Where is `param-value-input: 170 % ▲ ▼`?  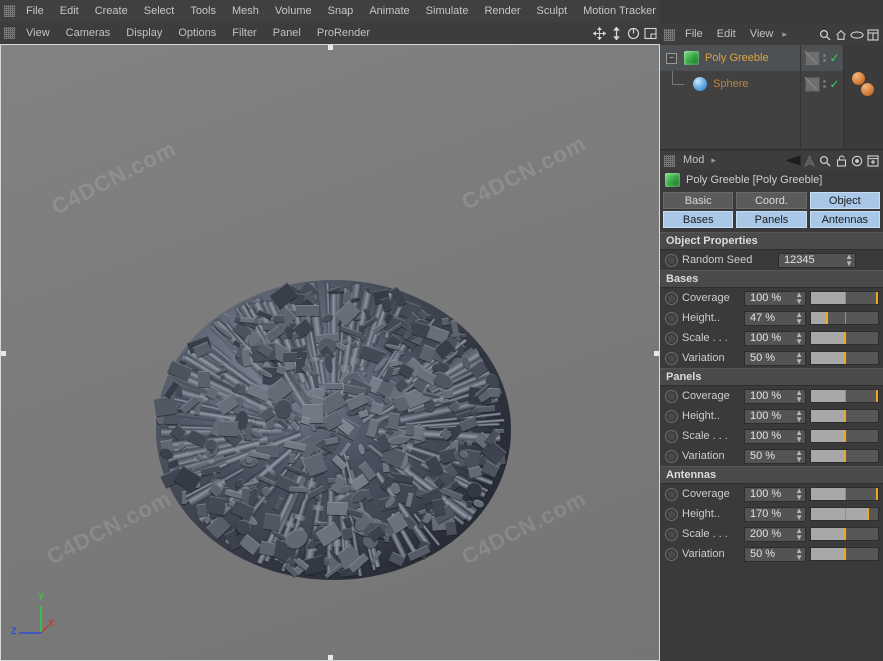 param-value-input: 170 % ▲ ▼ is located at coordinates (775, 514).